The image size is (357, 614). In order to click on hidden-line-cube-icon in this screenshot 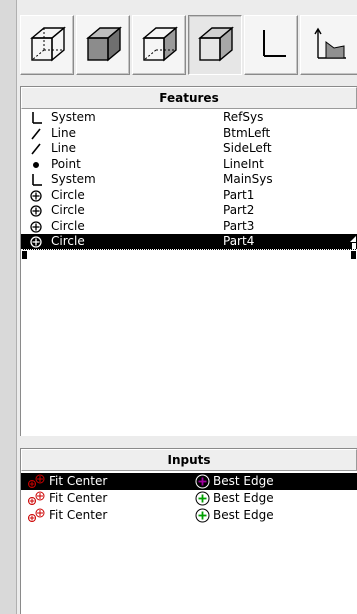, I will do `click(160, 44)`.